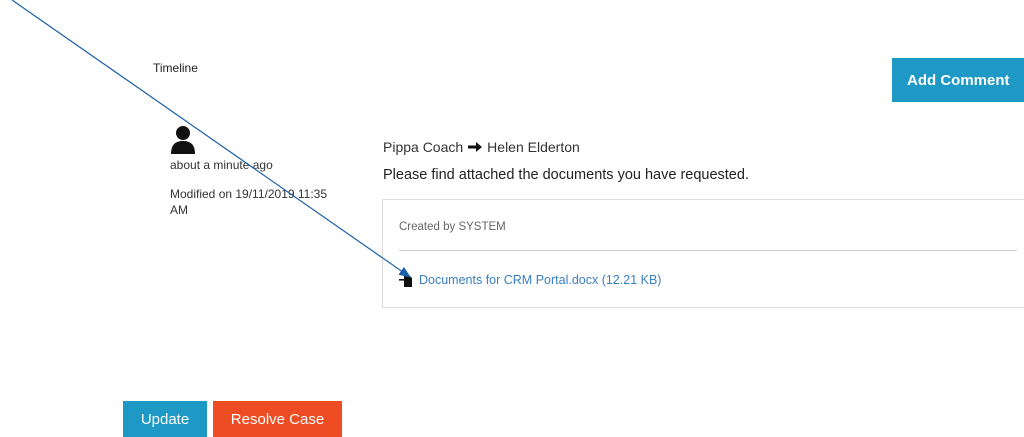 This screenshot has height=437, width=1024. Describe the element at coordinates (277, 419) in the screenshot. I see `resolve-case-button: Resolve Case` at that location.